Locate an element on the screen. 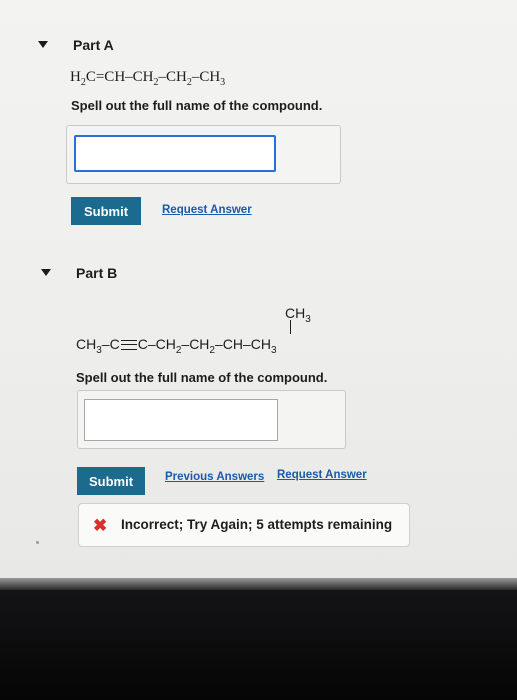 The width and height of the screenshot is (517, 700). part-b-answer-panel is located at coordinates (211, 419).